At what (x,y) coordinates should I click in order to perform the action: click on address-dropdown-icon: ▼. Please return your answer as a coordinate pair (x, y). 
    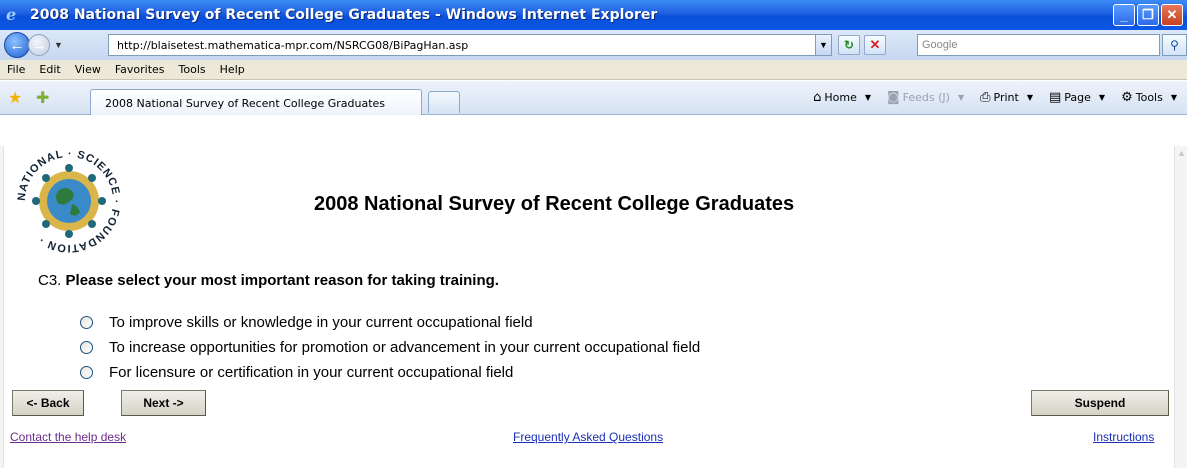
    Looking at the image, I should click on (824, 45).